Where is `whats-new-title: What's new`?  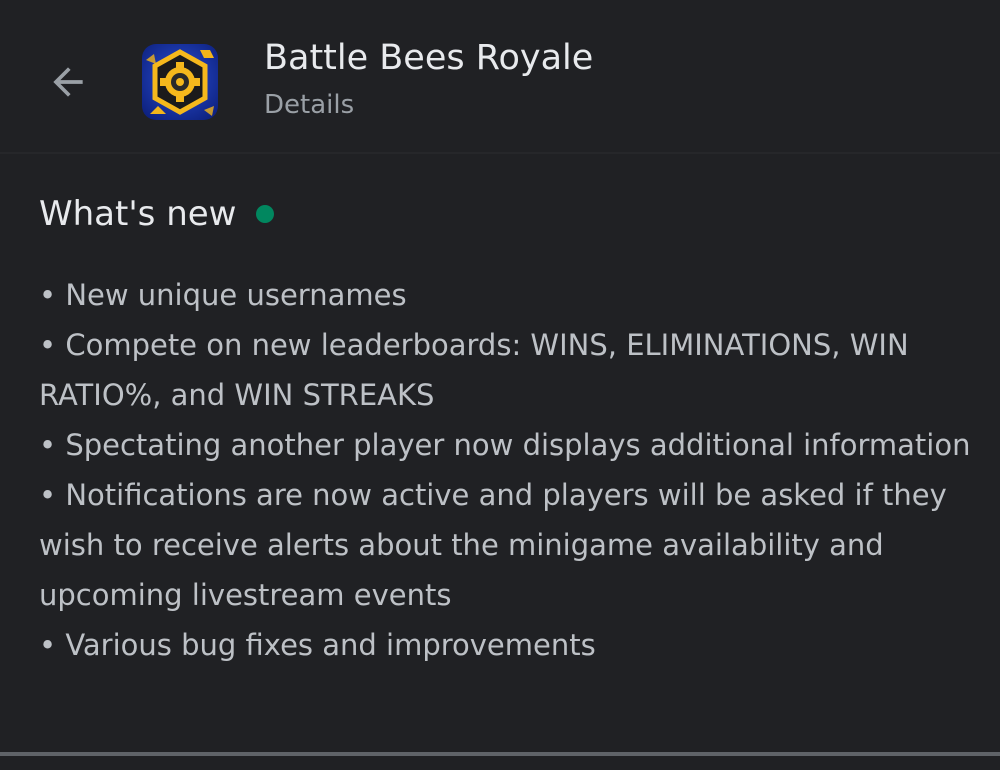
whats-new-title: What's new is located at coordinates (138, 214).